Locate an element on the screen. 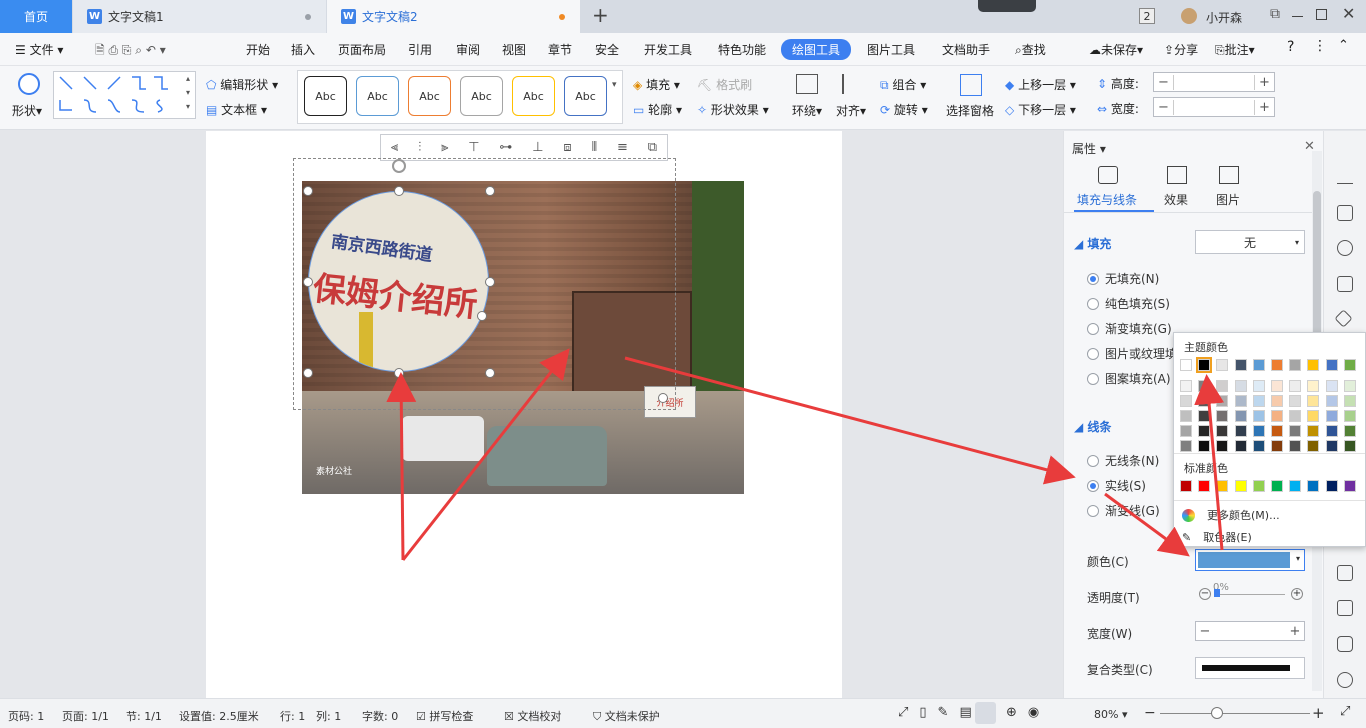  status-setting: 设置值: 2.5厘米 is located at coordinates (219, 716).